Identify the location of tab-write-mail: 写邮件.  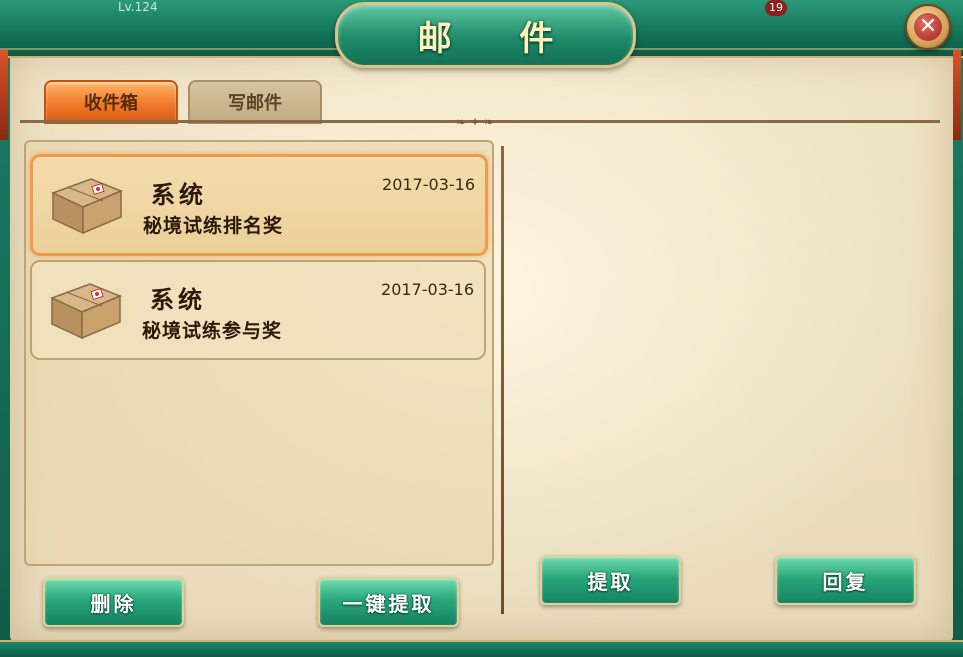
(255, 102).